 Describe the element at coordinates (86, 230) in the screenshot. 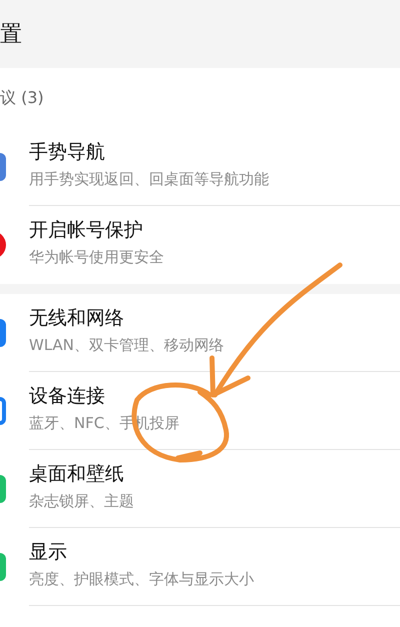

I see `row-title: 开启帐号保护` at that location.